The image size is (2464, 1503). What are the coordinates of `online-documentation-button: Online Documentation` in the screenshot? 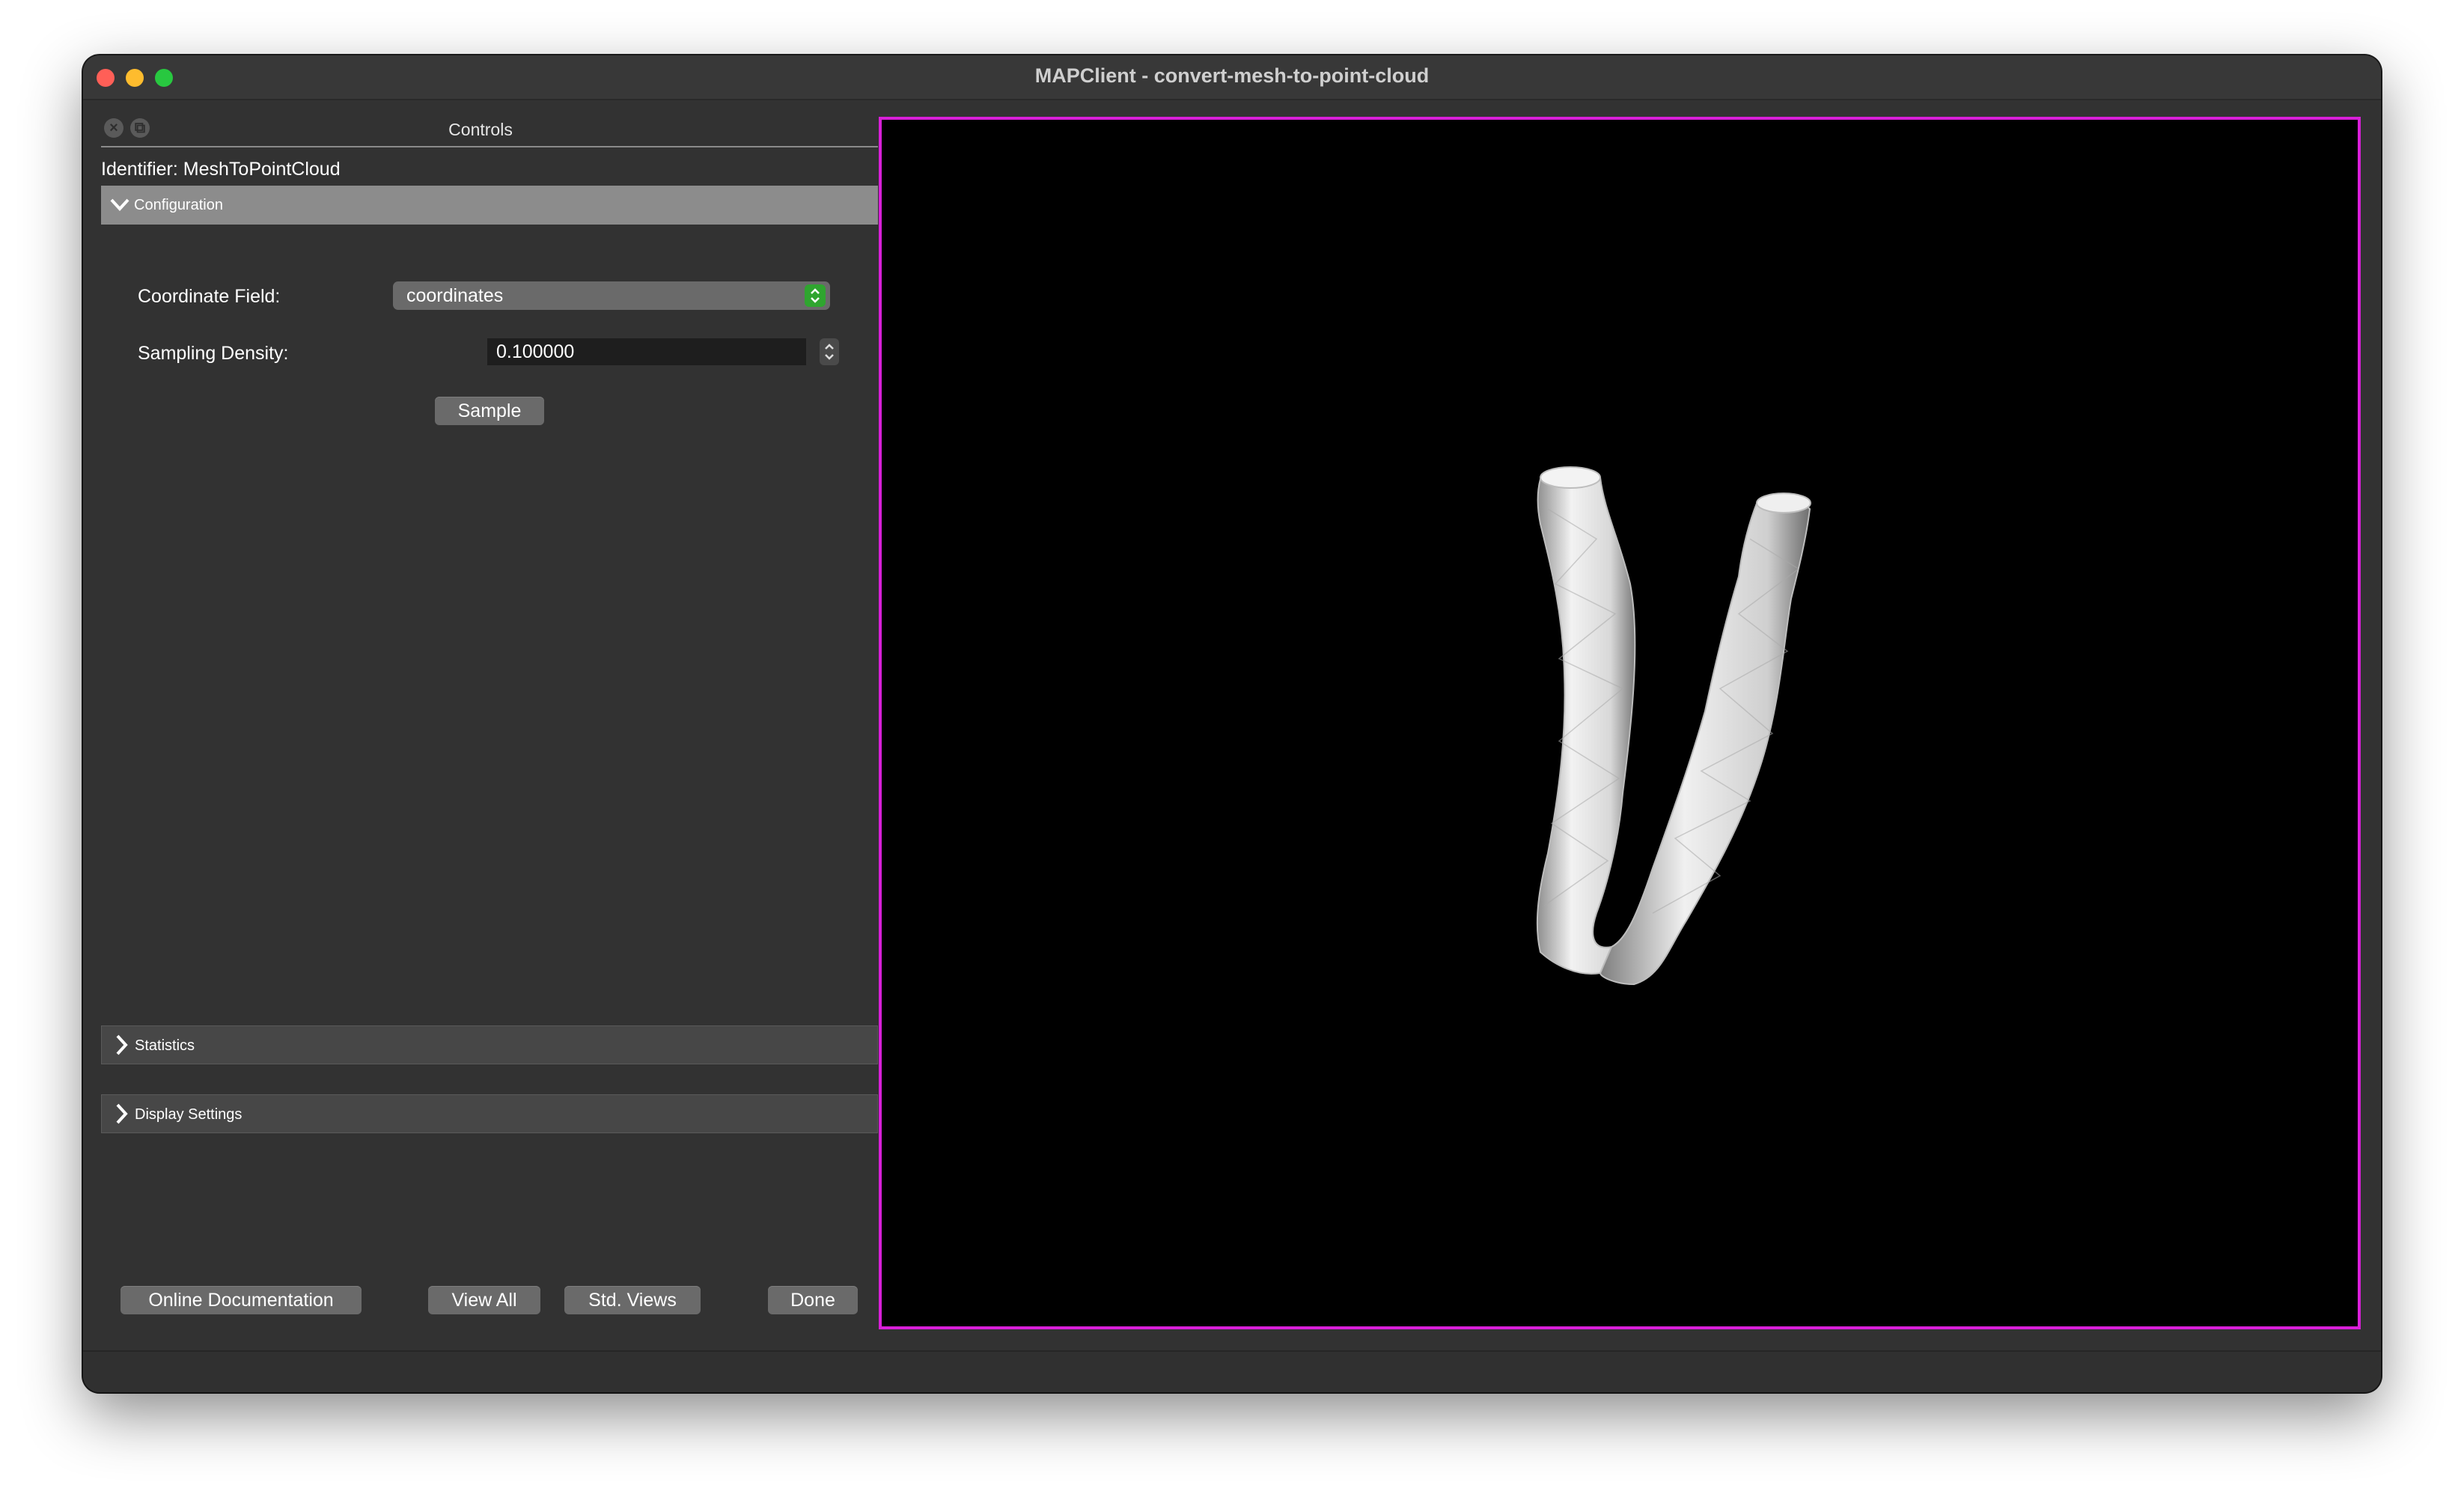 It's located at (242, 1300).